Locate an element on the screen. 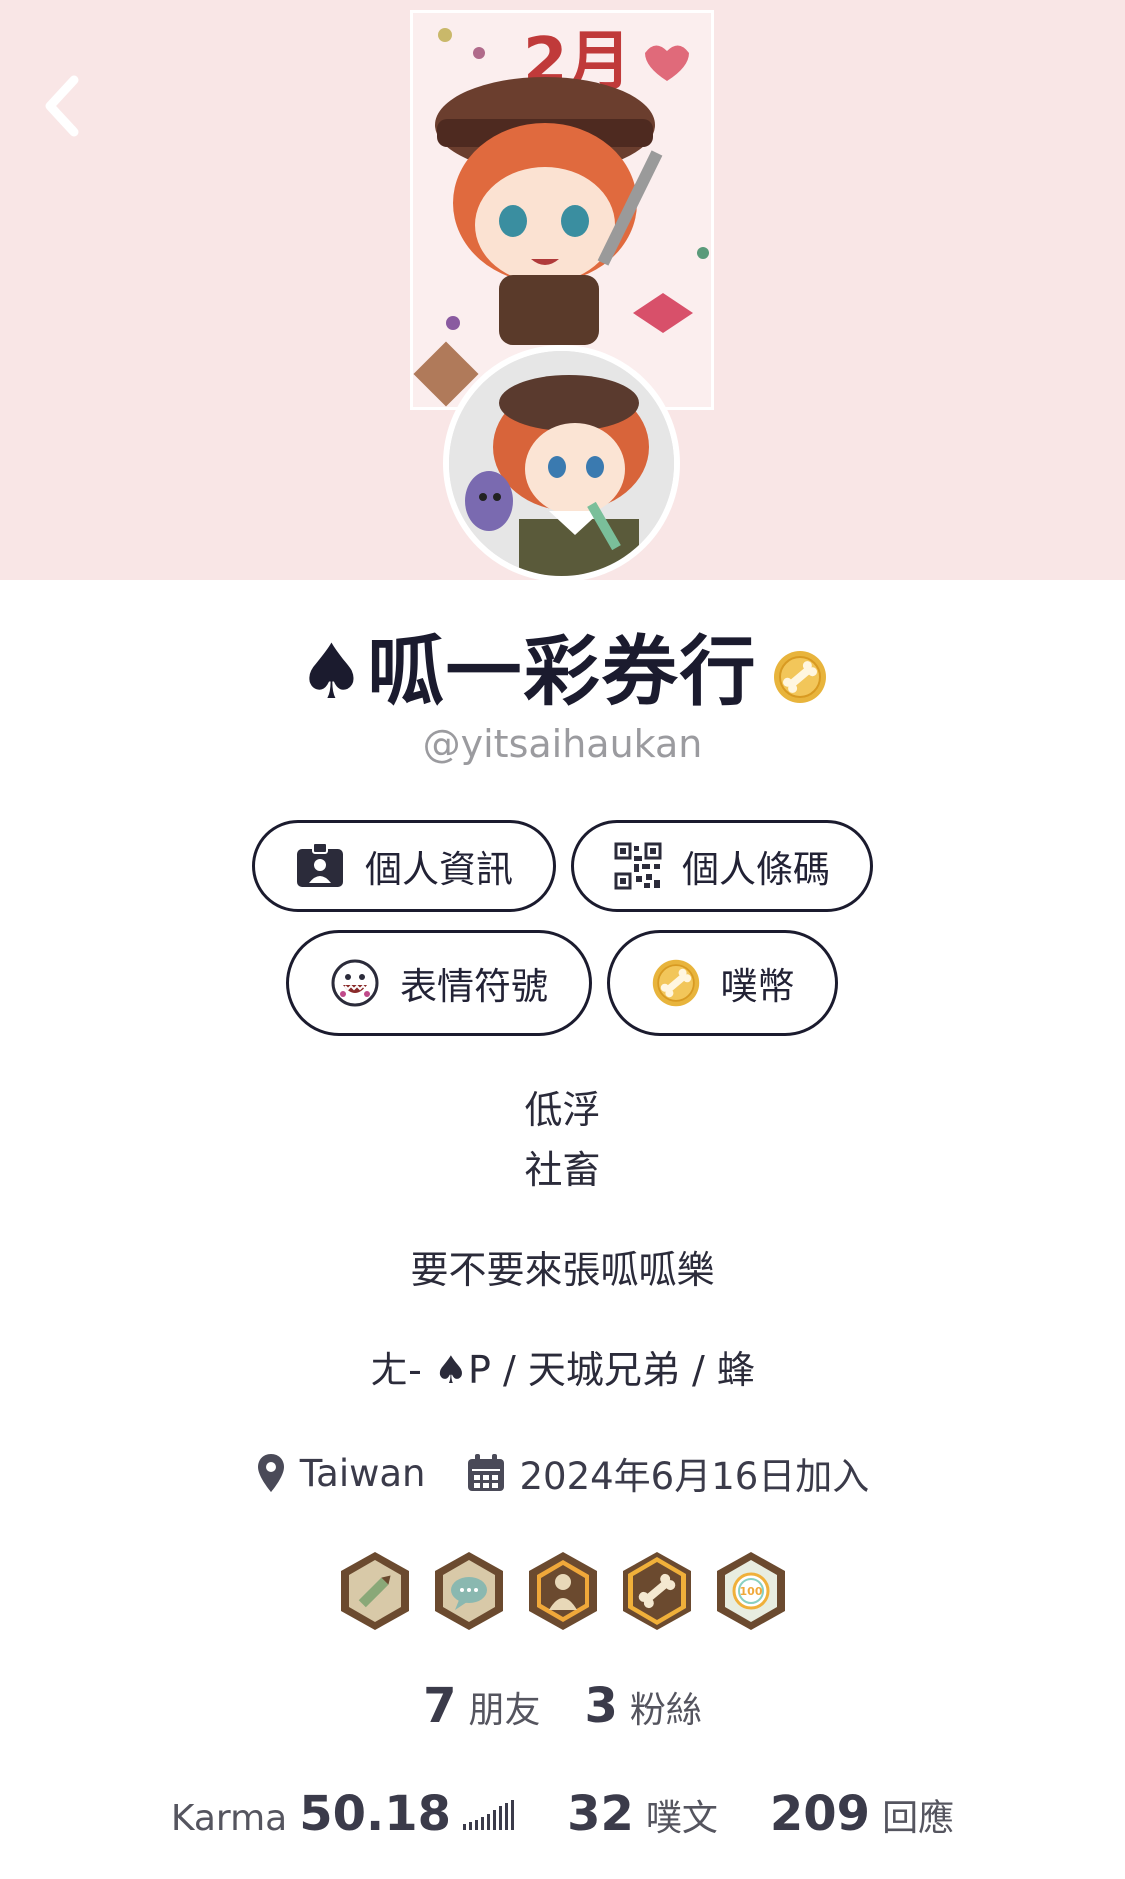  bone-badge-icon is located at coordinates (657, 1591).